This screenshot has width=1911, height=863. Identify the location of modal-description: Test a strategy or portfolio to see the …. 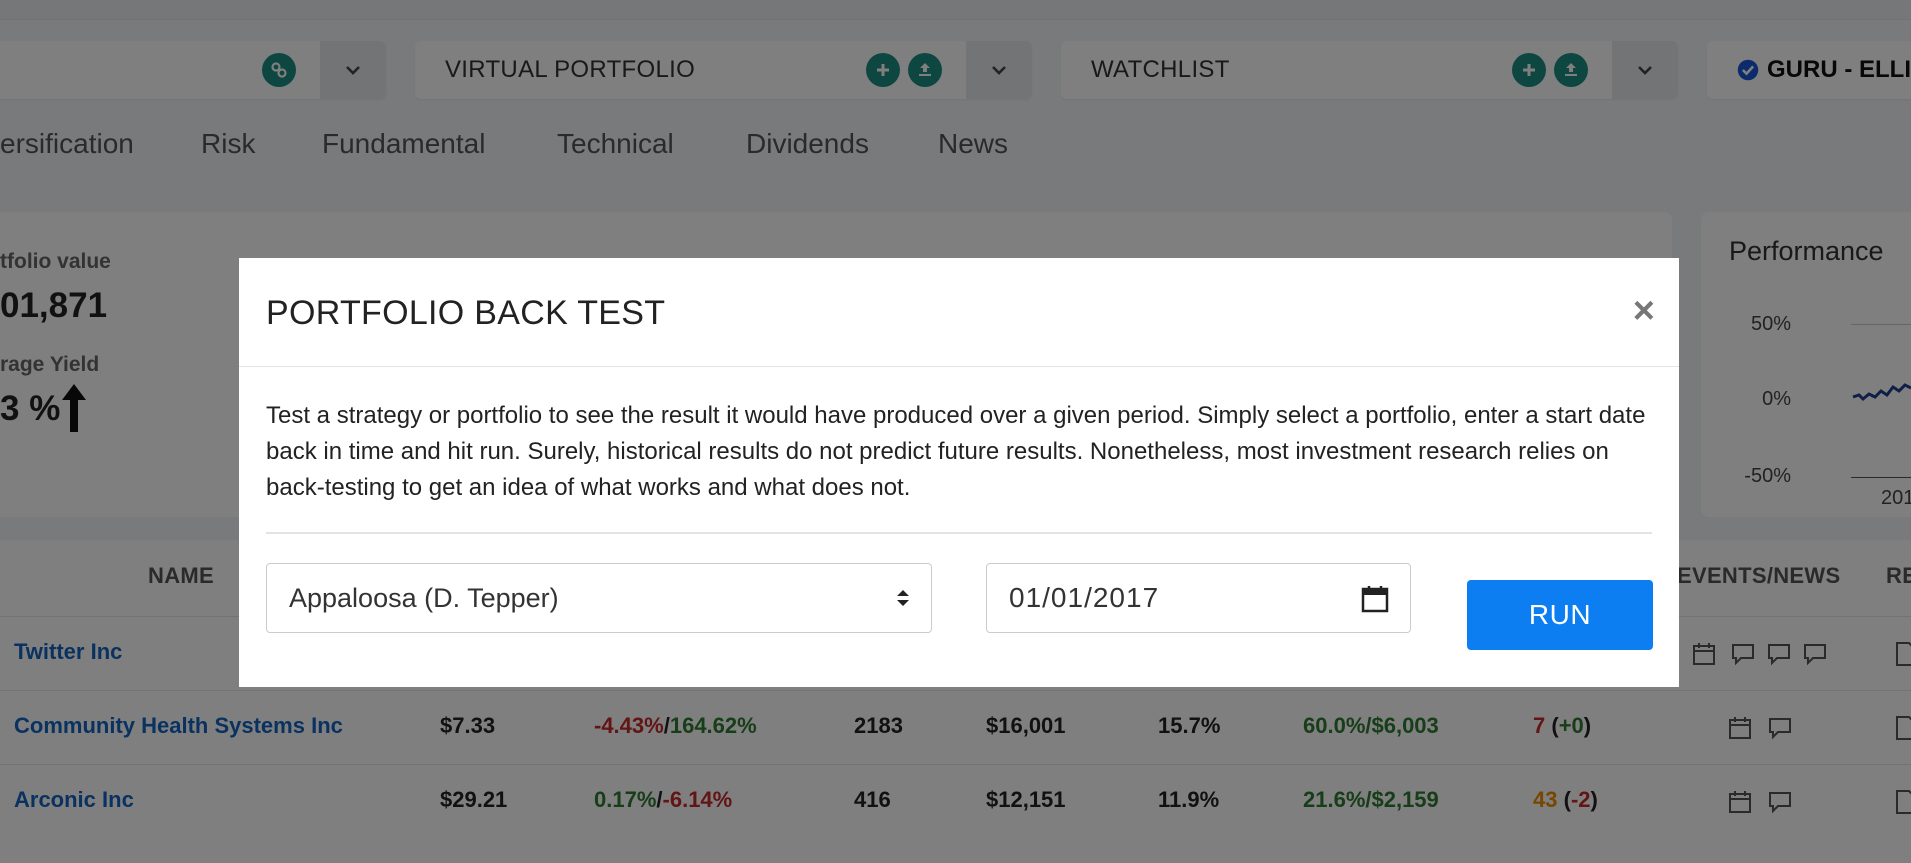
(956, 451).